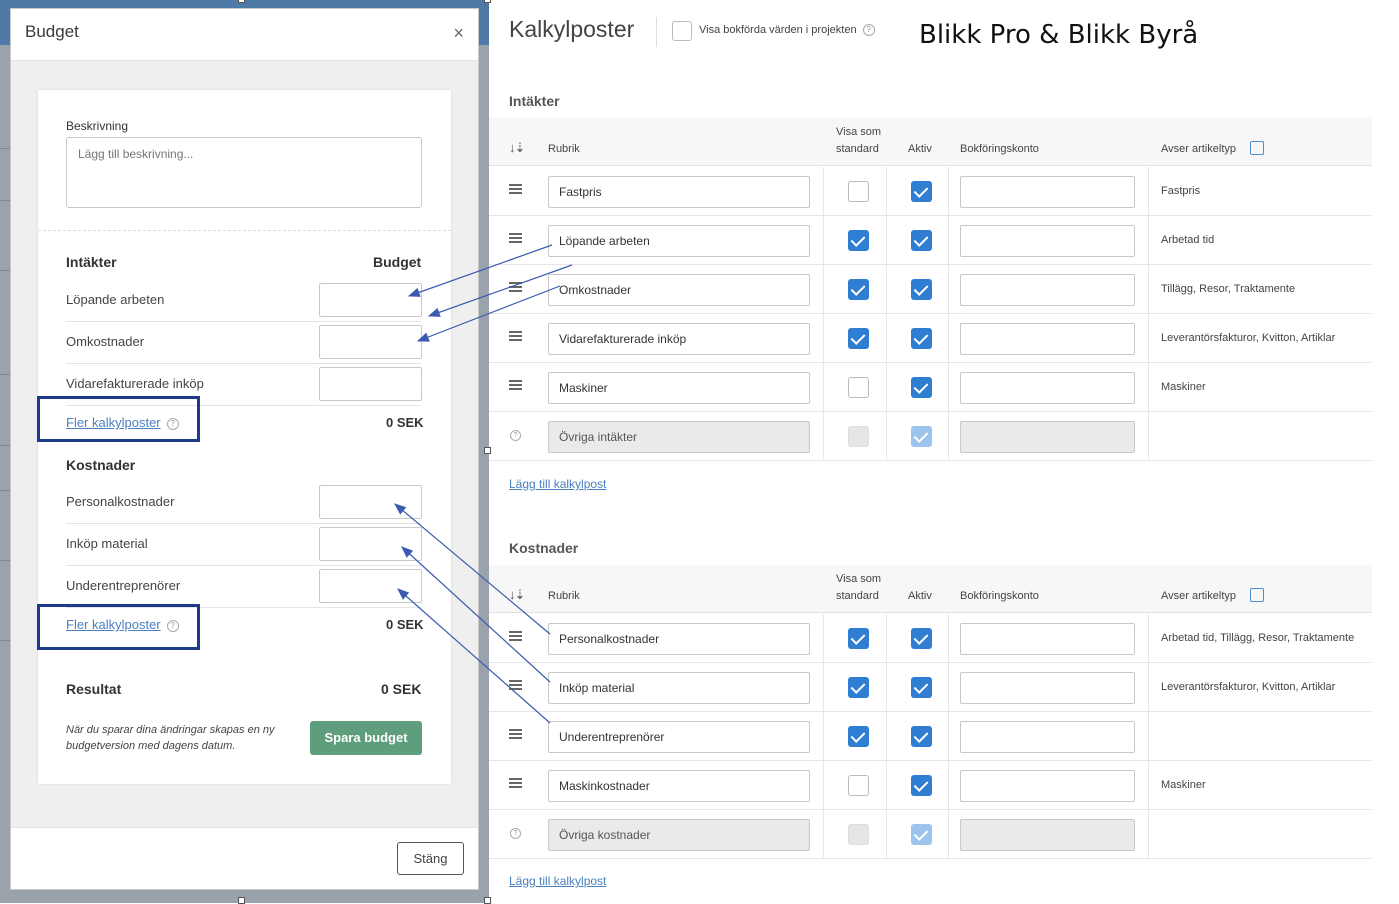  What do you see at coordinates (135, 383) in the screenshot?
I see `revenue-row-label: Vidarefakturerade inköp` at bounding box center [135, 383].